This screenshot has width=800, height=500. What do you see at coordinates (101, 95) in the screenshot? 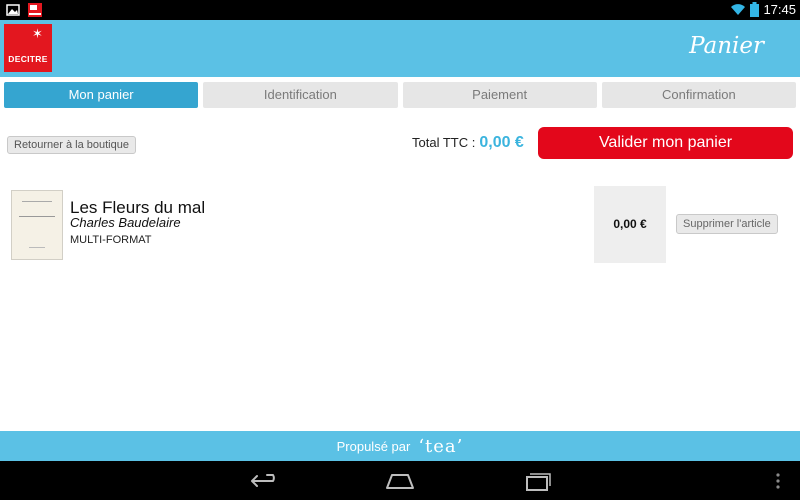
I see `step-mon-panier: Mon panier` at bounding box center [101, 95].